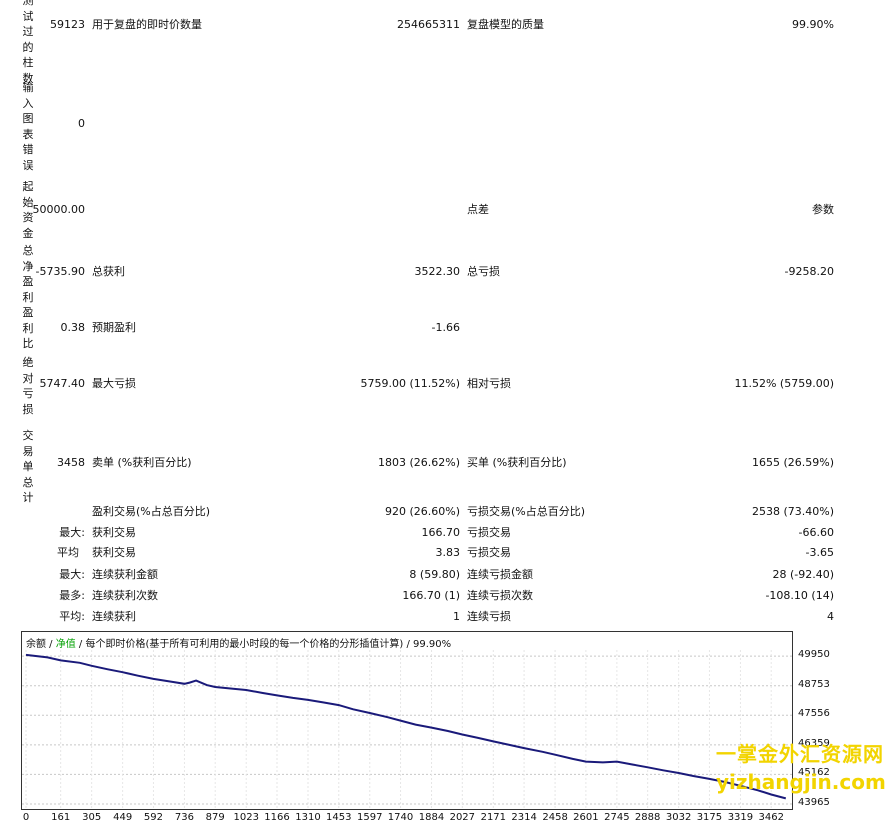  What do you see at coordinates (517, 462) in the screenshot?
I see `long-trades-label: 买单 (%获利百分比)` at bounding box center [517, 462].